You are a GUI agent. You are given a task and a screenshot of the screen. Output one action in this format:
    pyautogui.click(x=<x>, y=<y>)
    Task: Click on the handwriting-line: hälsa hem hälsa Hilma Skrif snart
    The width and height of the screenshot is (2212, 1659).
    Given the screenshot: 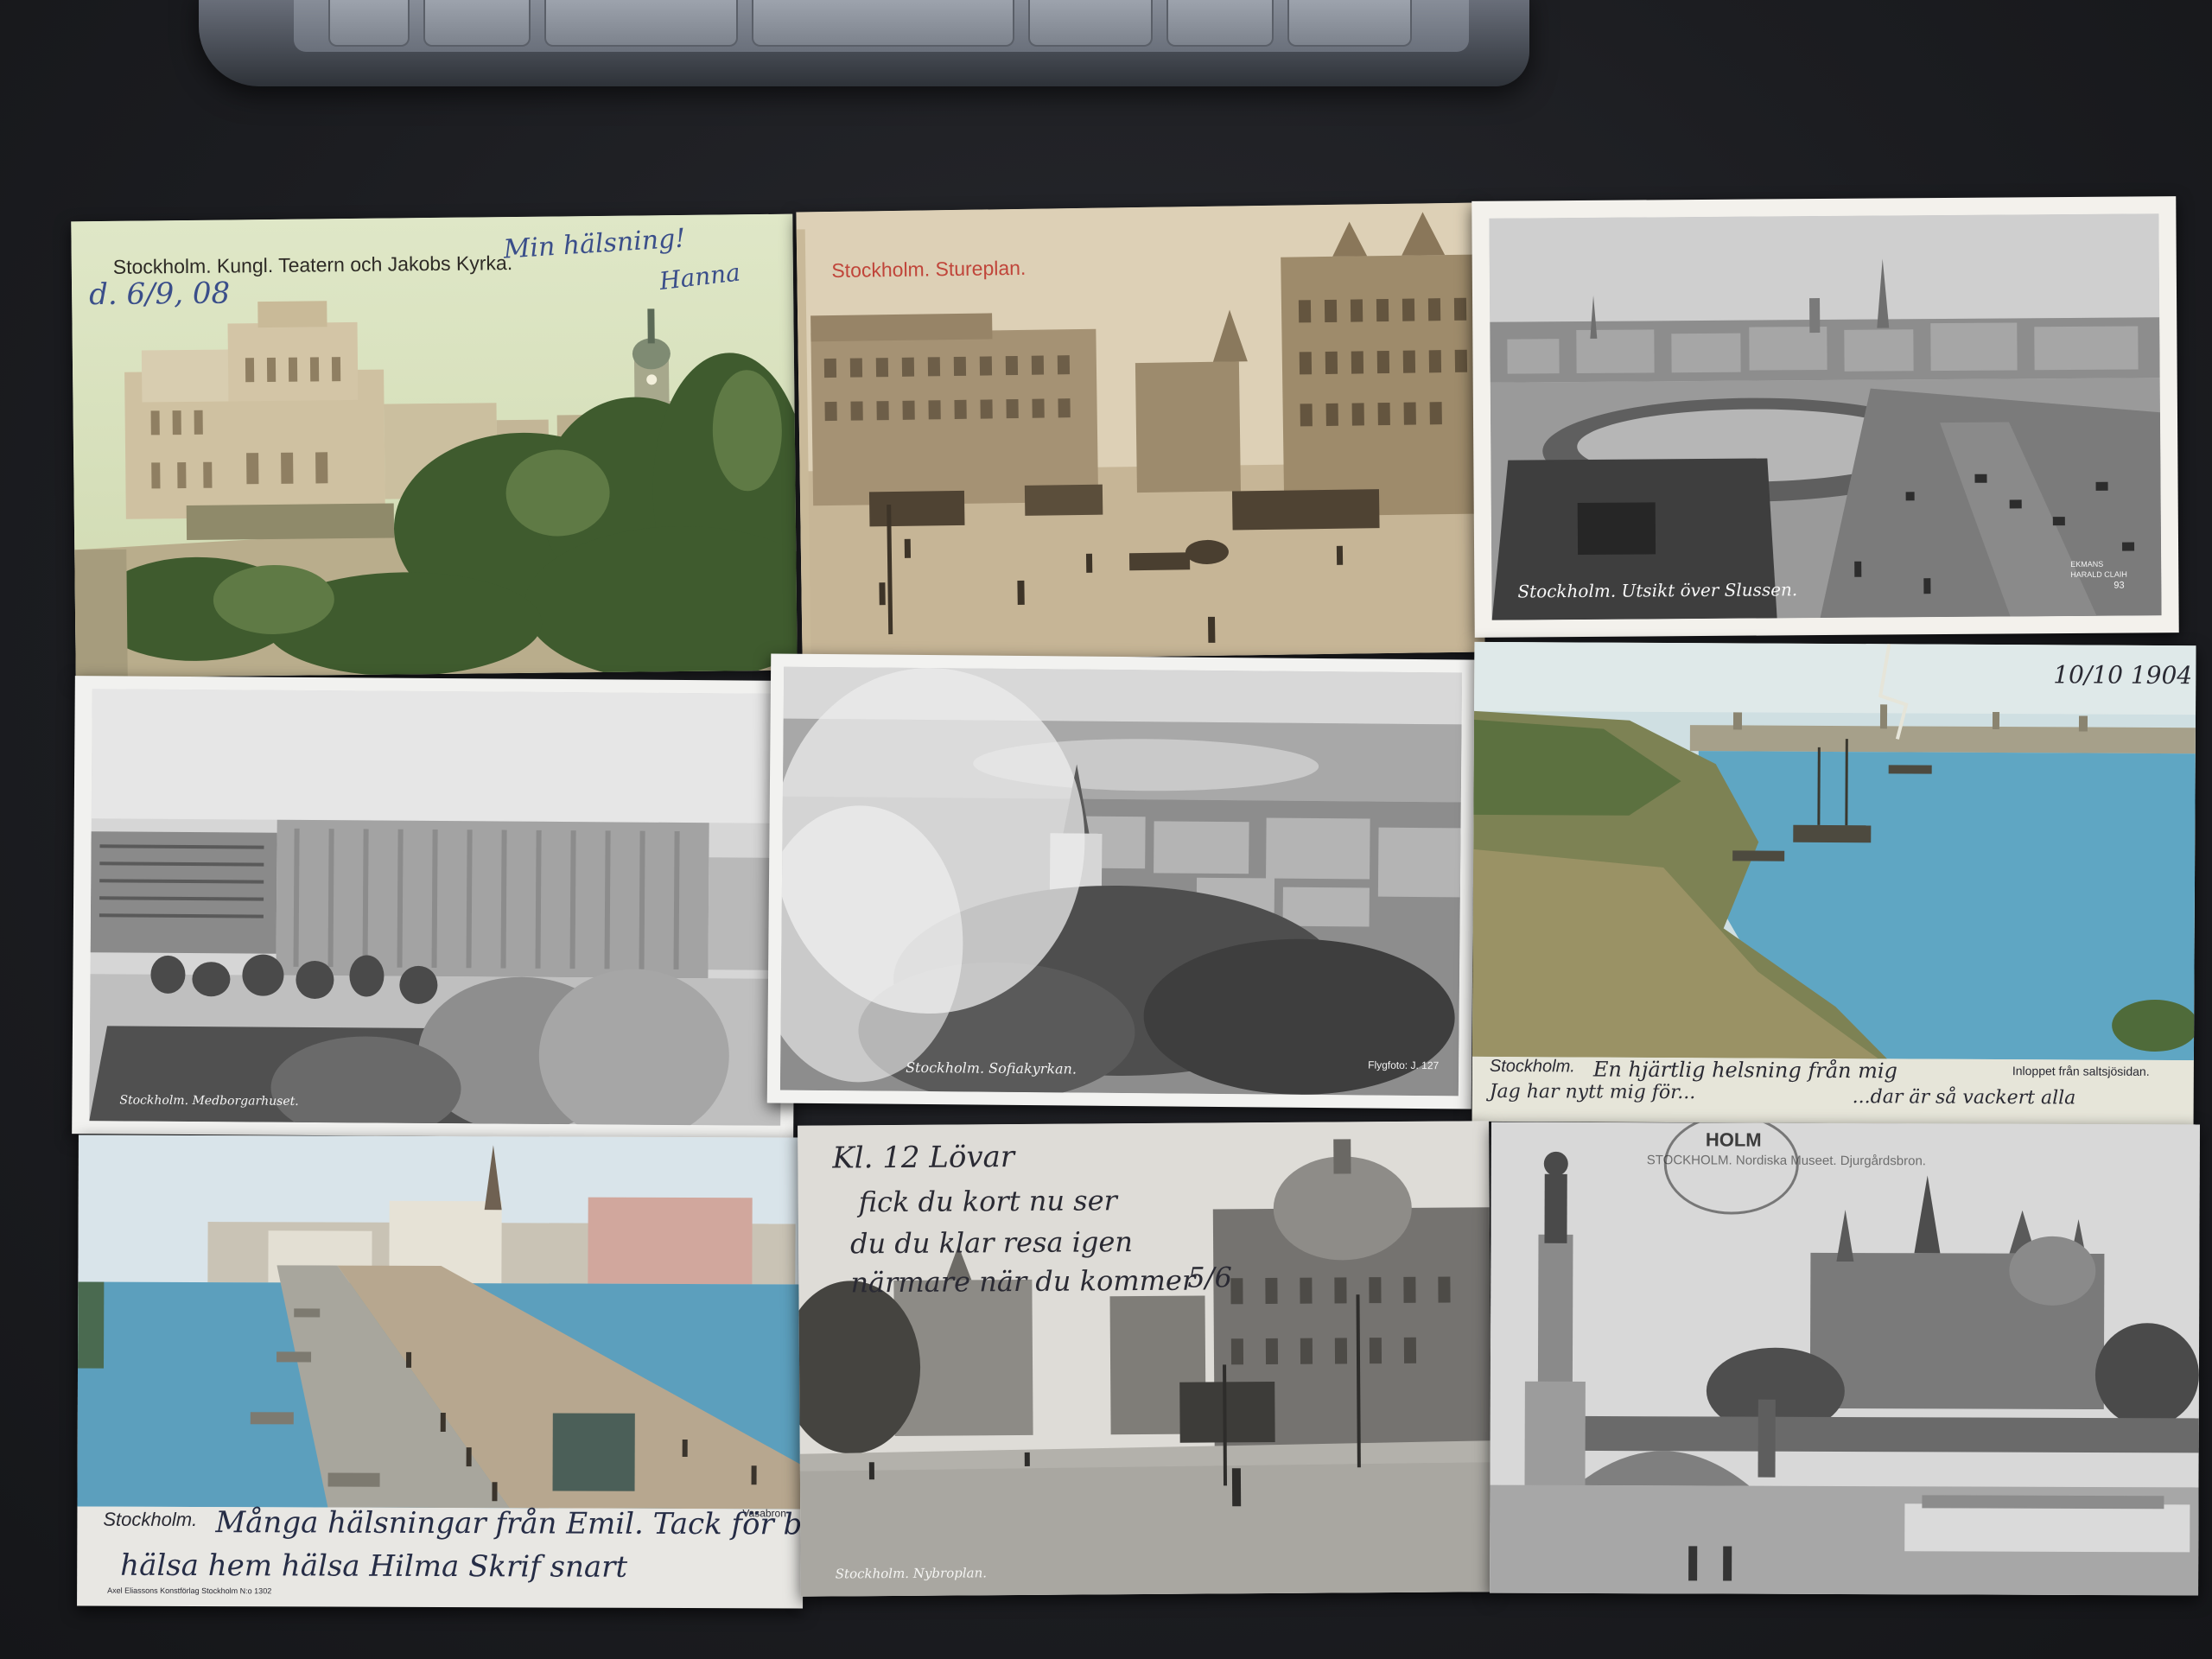 What is the action you would take?
    pyautogui.click(x=374, y=1566)
    